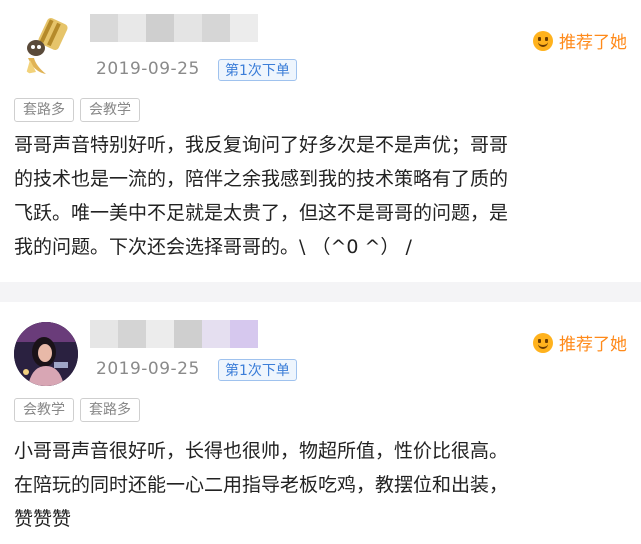 Image resolution: width=641 pixels, height=544 pixels. I want to click on tag-list: 会教学 套路多, so click(77, 410).